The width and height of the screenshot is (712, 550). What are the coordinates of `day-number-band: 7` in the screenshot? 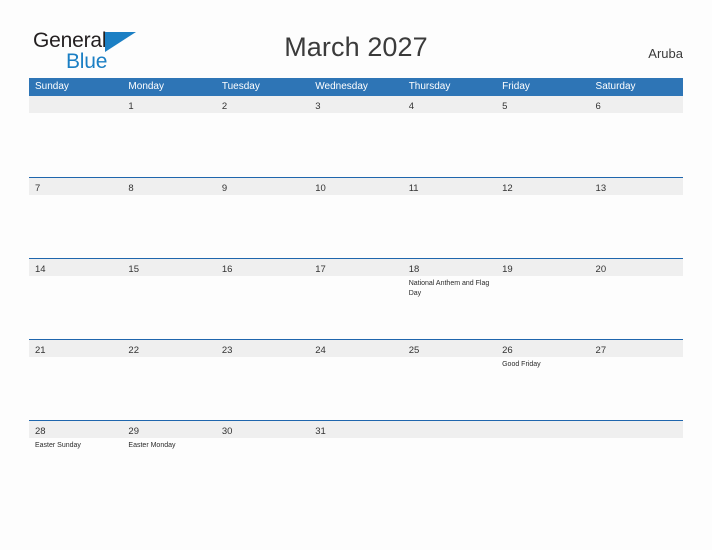 It's located at (76, 186).